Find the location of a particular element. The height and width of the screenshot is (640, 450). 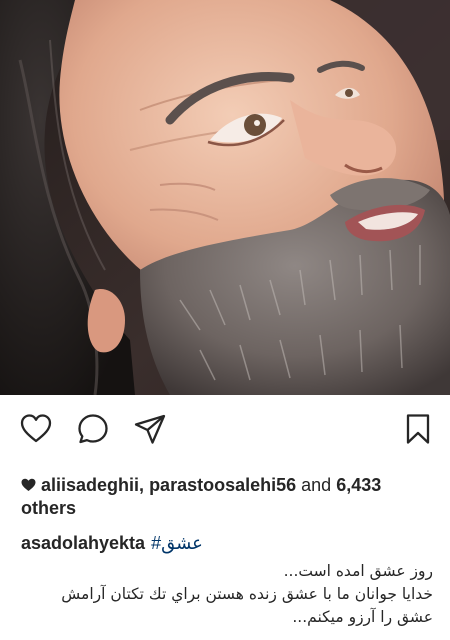

speech-bubble-icon is located at coordinates (93, 429).